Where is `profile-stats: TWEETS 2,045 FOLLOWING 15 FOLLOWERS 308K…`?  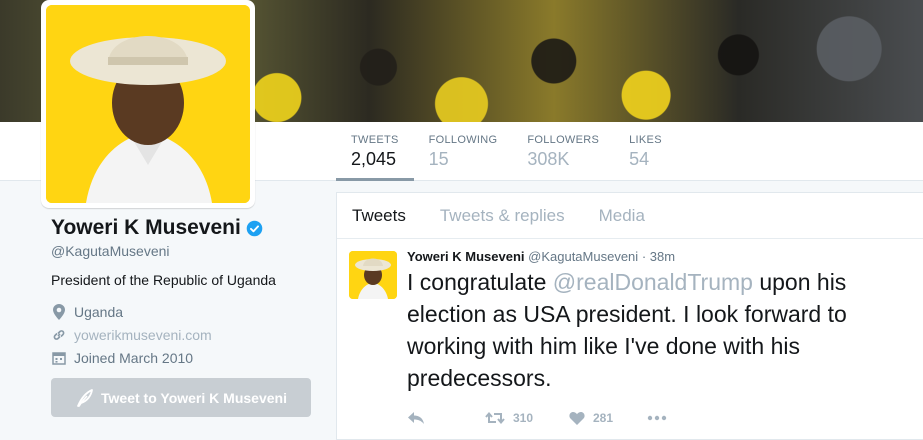
profile-stats: TWEETS 2,045 FOLLOWING 15 FOLLOWERS 308K… is located at coordinates (506, 151).